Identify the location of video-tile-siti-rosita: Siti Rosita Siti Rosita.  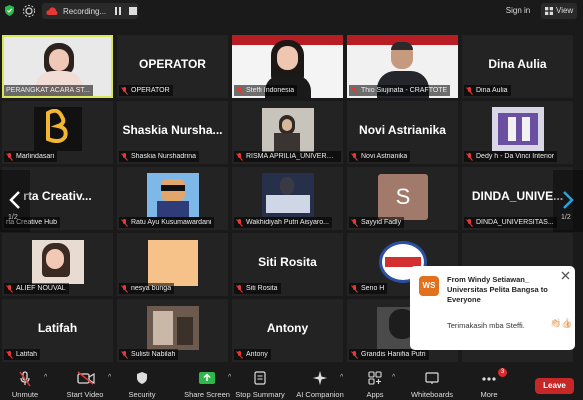
(287, 264).